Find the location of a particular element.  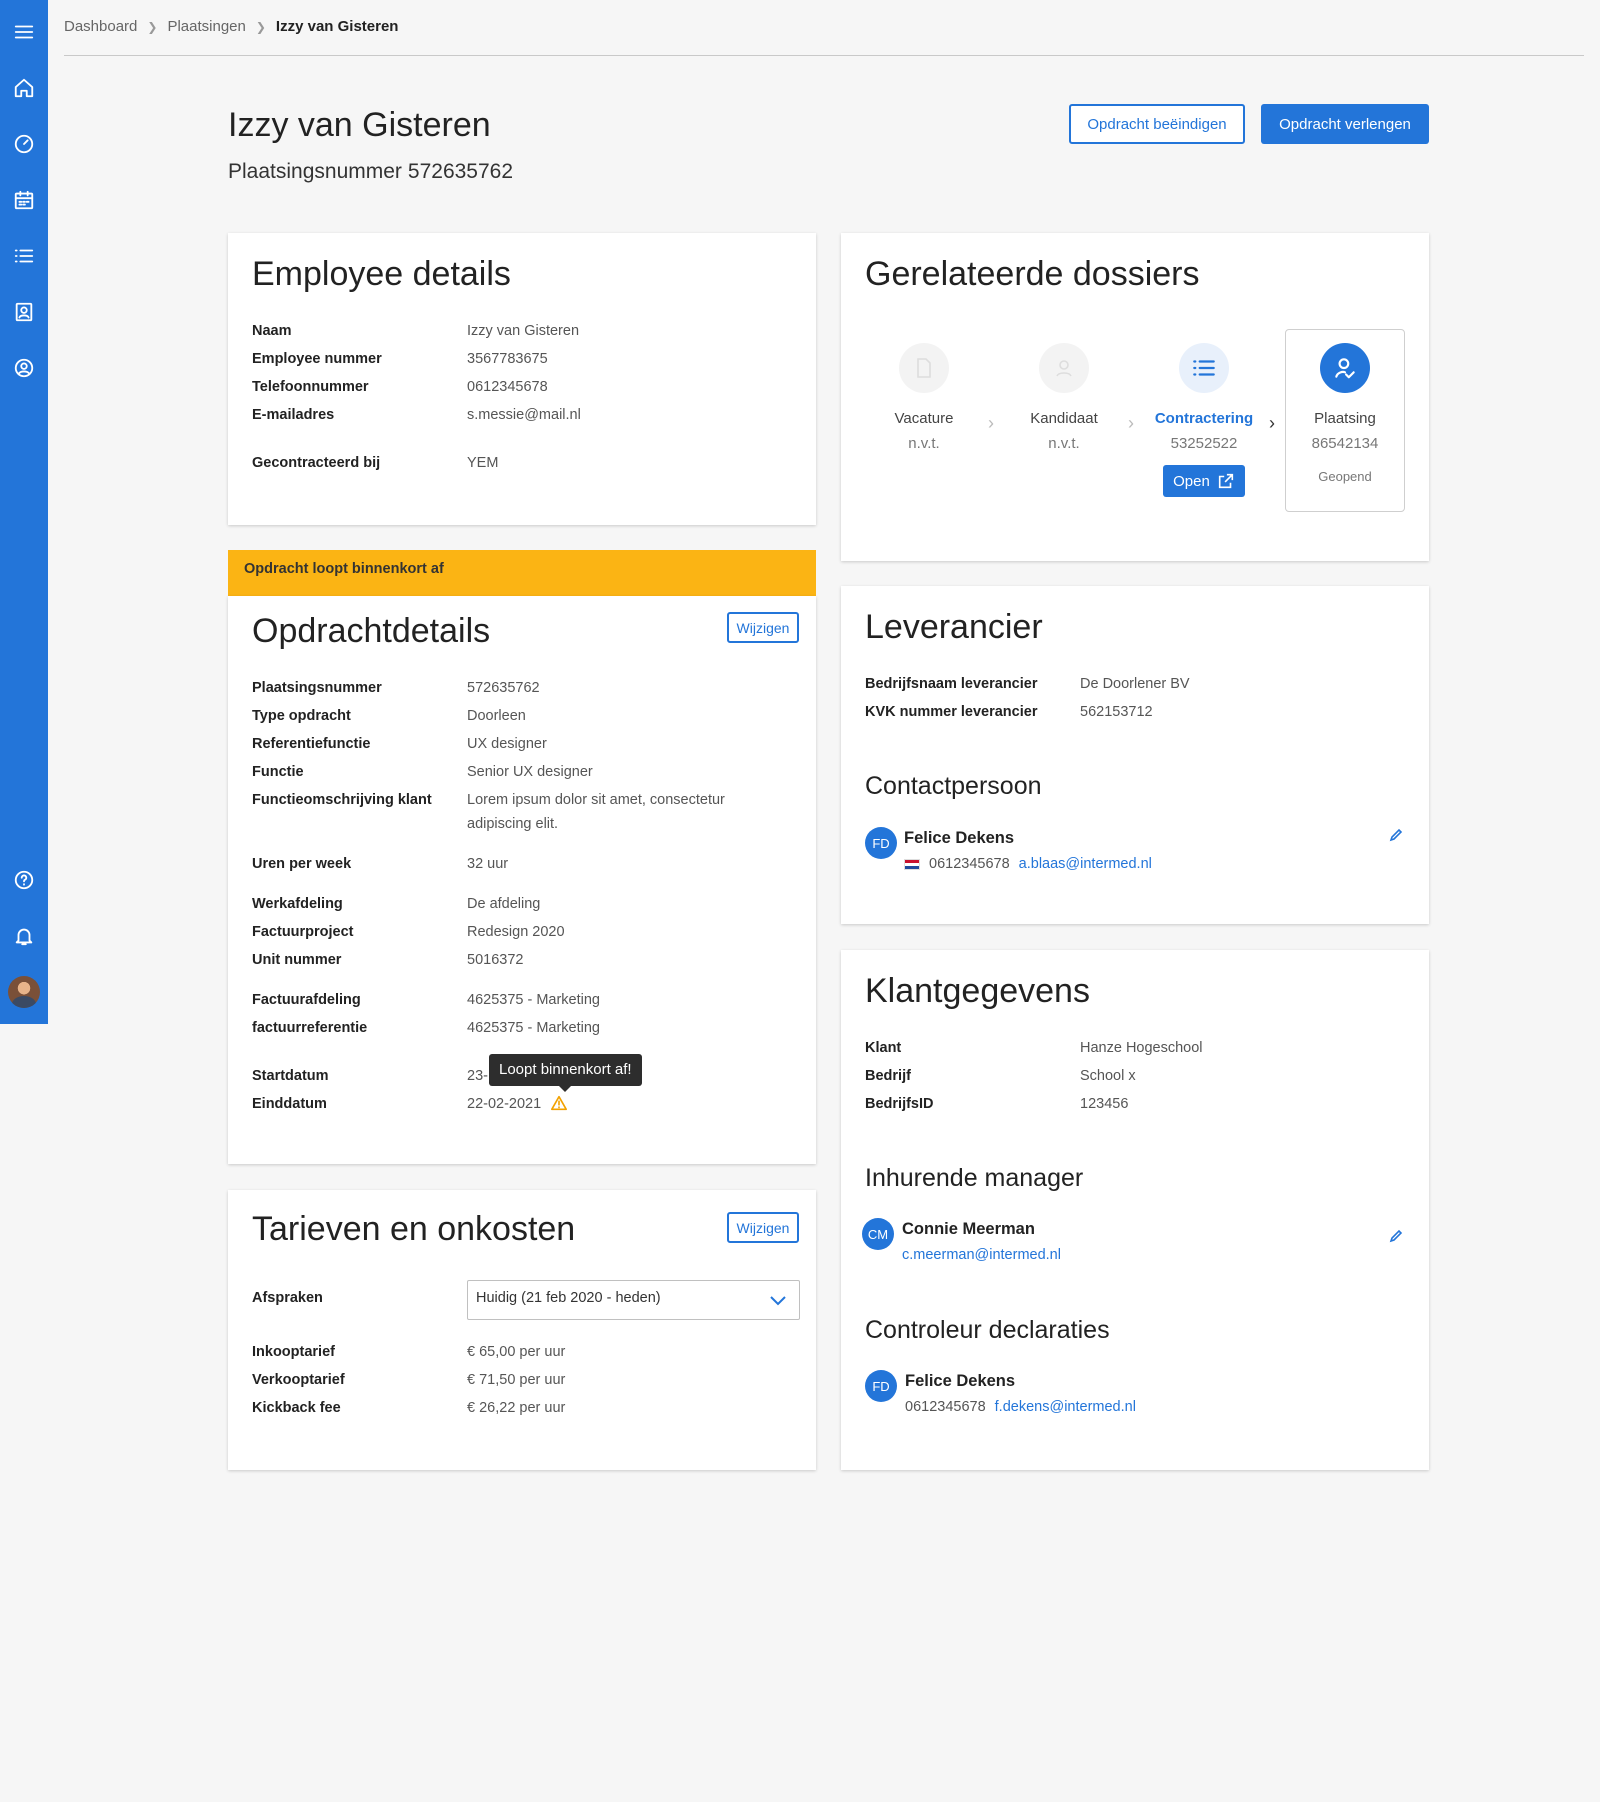

manager-name: Connie Meerman is located at coordinates (968, 1229).